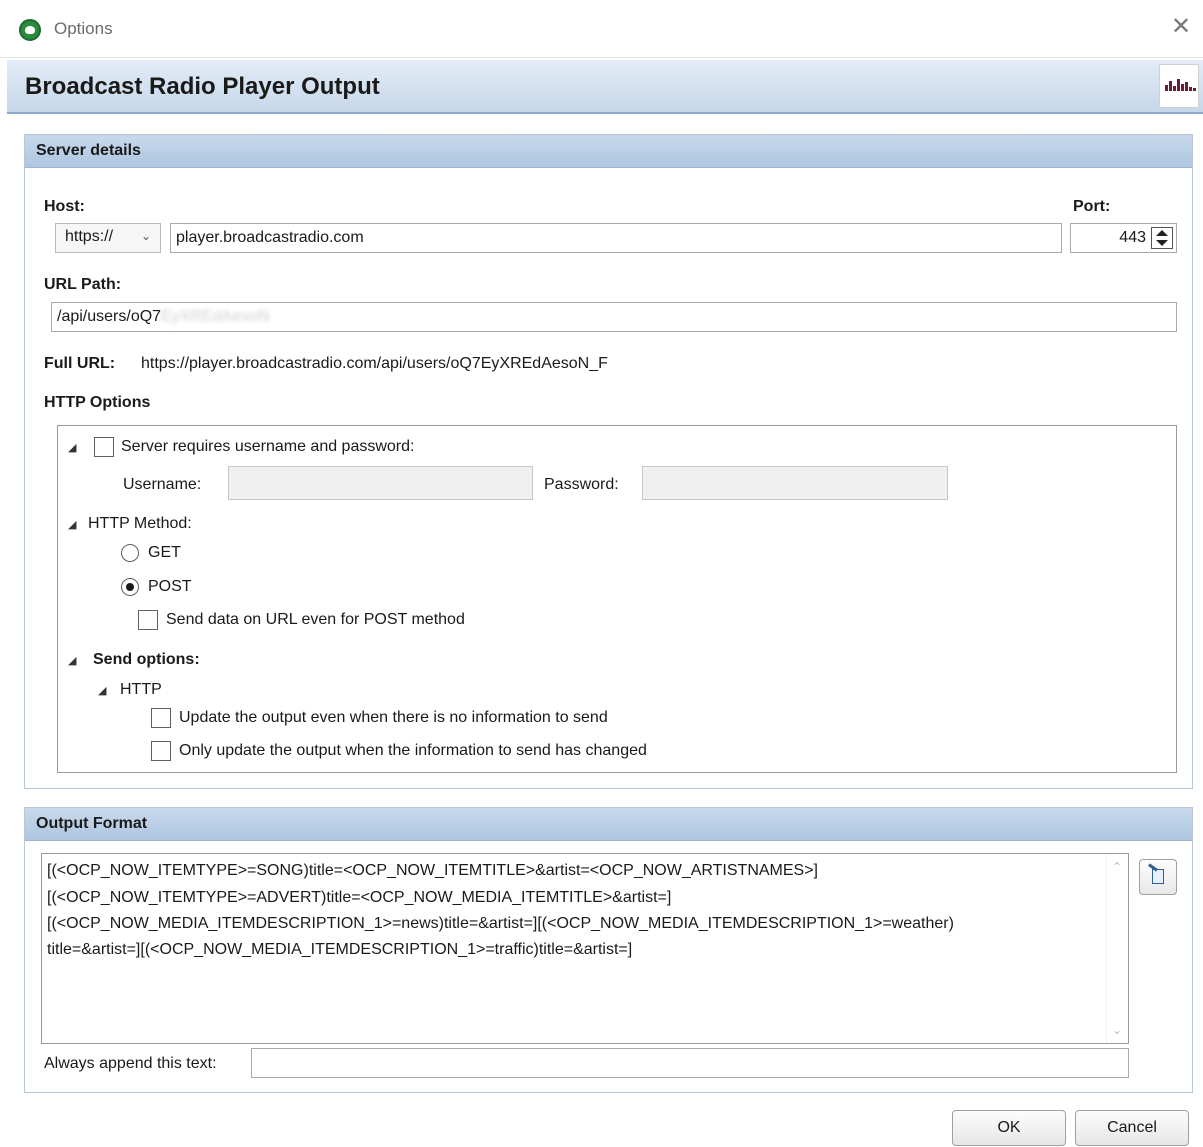 This screenshot has width=1203, height=1147. I want to click on port-label: Port:, so click(1092, 206).